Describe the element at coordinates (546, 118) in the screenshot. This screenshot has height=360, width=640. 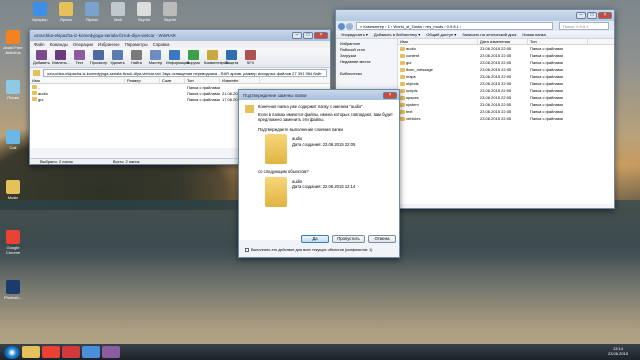
I see `row-type: Папка с файлами` at that location.